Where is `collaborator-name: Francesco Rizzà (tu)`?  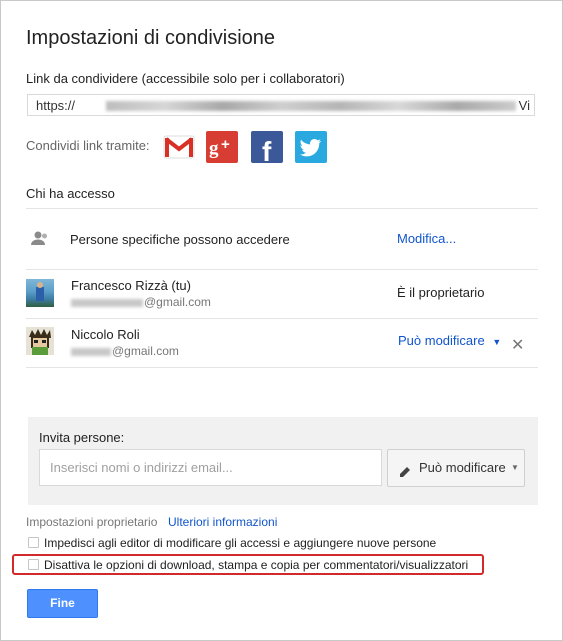 collaborator-name: Francesco Rizzà (tu) is located at coordinates (131, 285).